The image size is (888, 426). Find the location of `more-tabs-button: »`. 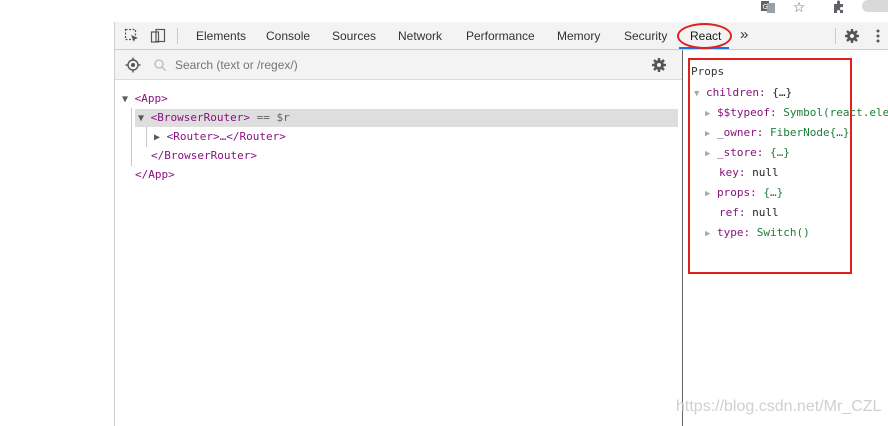

more-tabs-button: » is located at coordinates (744, 35).